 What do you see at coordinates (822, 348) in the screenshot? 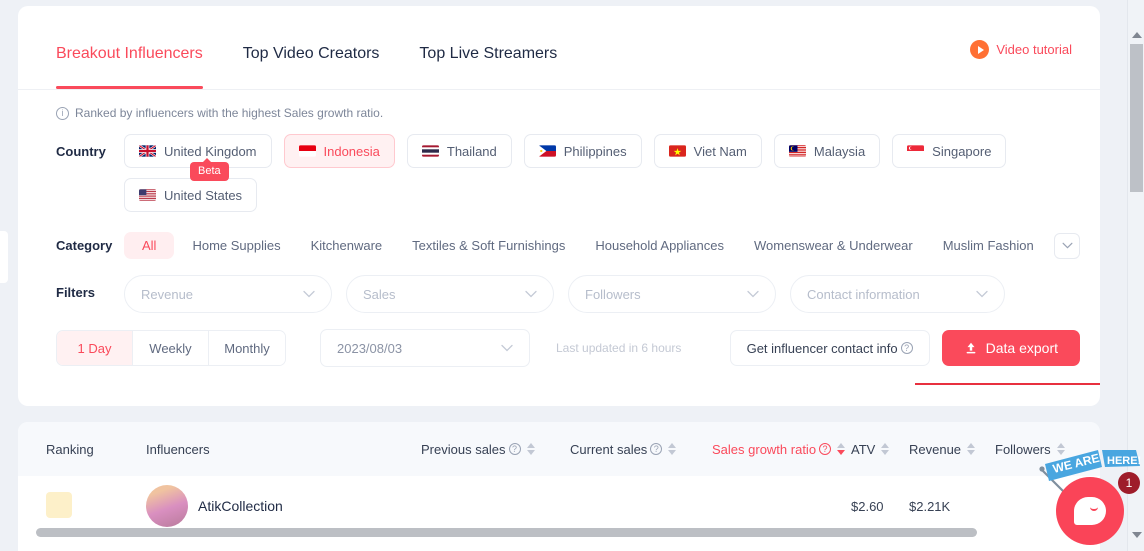
I see `contact-button-label: Get influencer contact info` at bounding box center [822, 348].